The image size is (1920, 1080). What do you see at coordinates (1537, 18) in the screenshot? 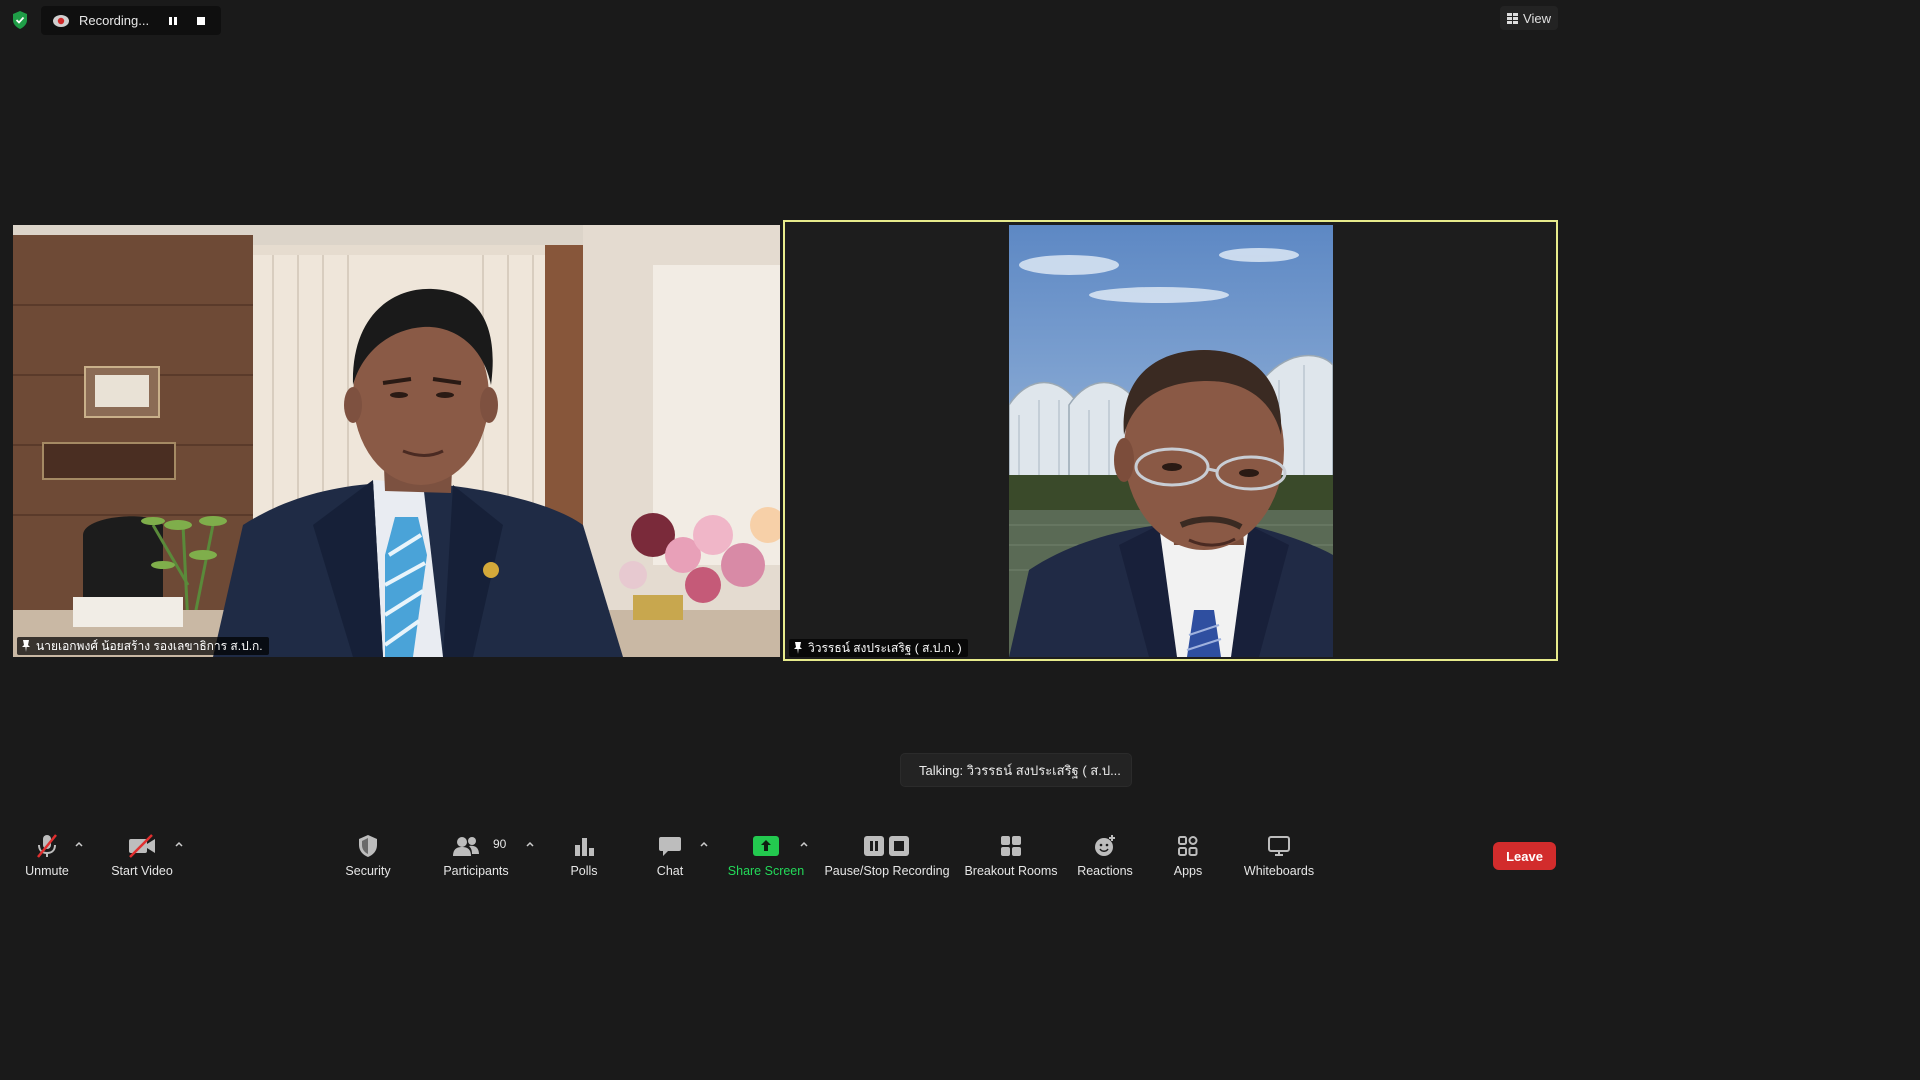
I see `view-label: View` at bounding box center [1537, 18].